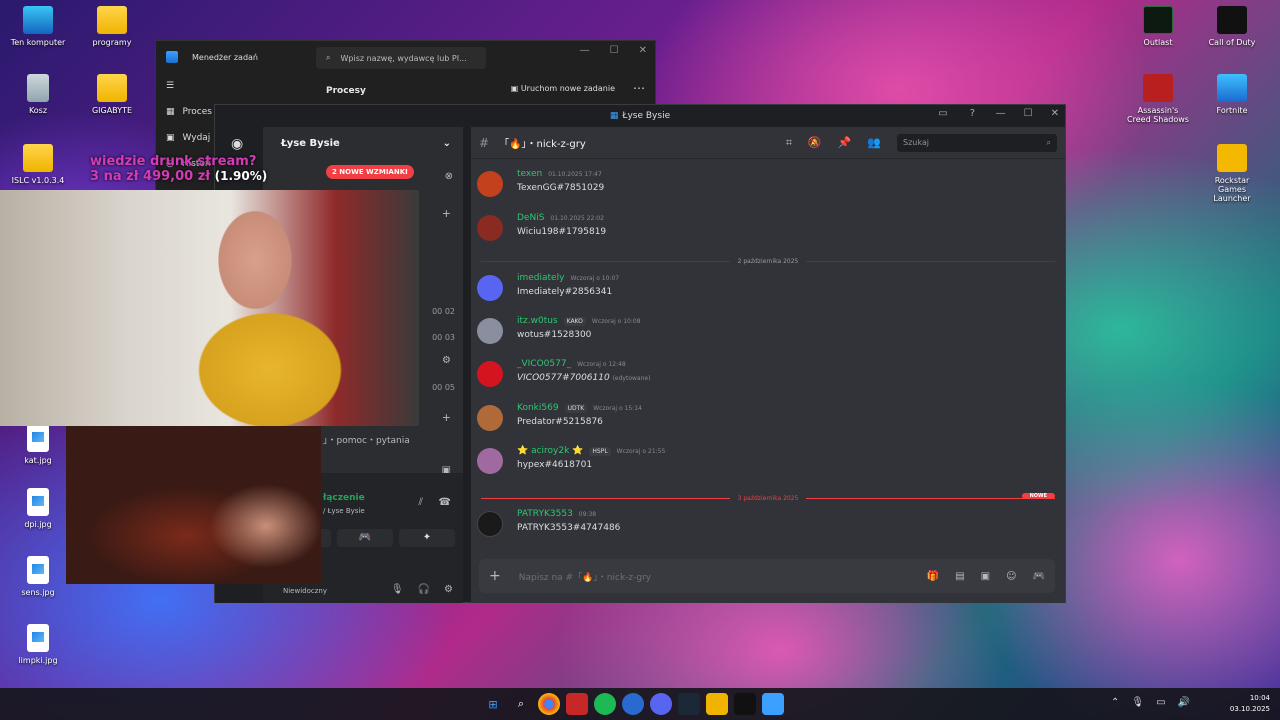  Describe the element at coordinates (1115, 702) in the screenshot. I see `chevron-up-icon: ⌃` at that location.